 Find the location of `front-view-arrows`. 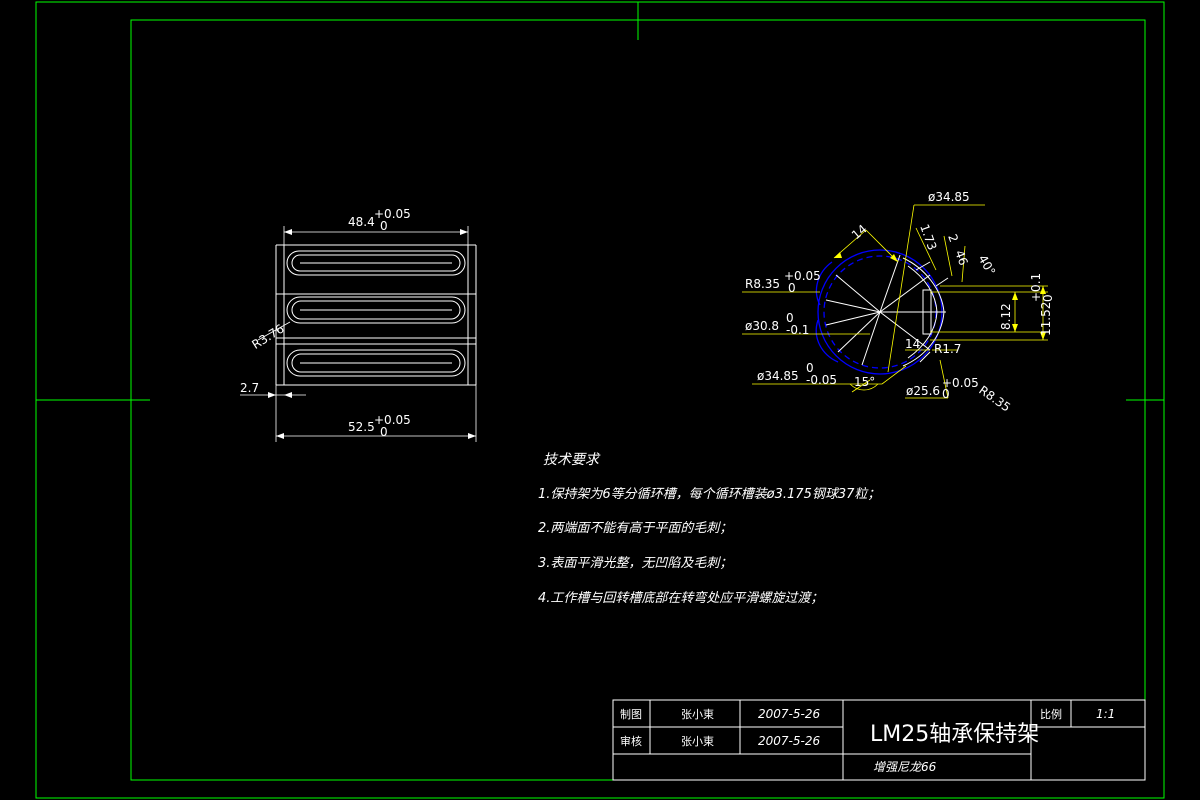

front-view-arrows is located at coordinates (372, 334).